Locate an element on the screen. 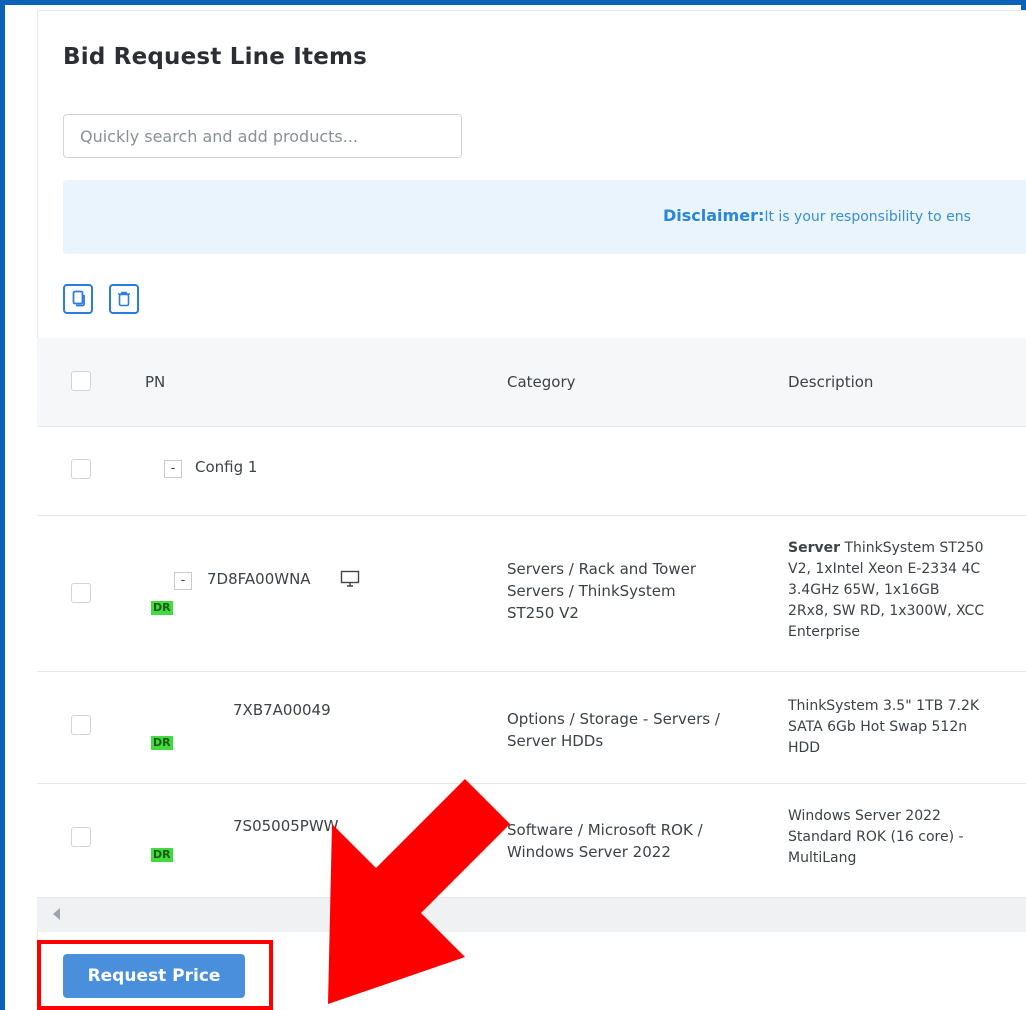 The height and width of the screenshot is (1010, 1026). category-line: Options / Storage - Servers / is located at coordinates (613, 719).